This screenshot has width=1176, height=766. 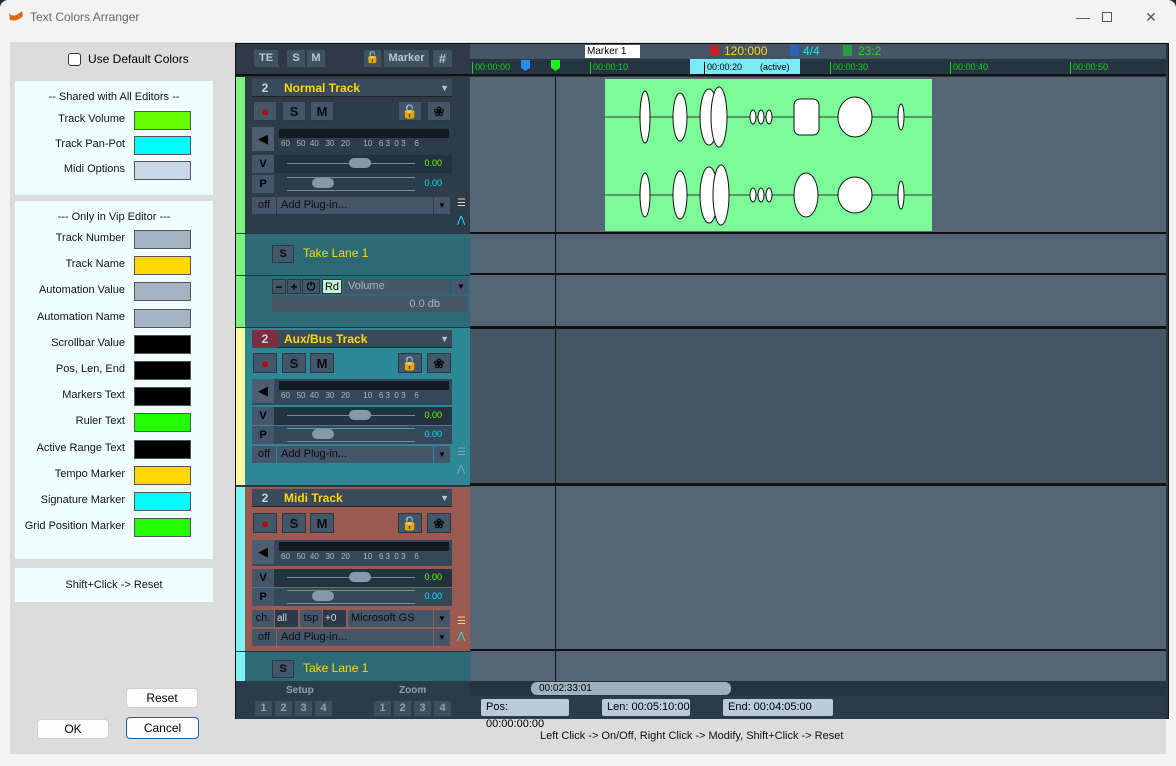 I want to click on setup-button-3: 3, so click(x=303, y=708).